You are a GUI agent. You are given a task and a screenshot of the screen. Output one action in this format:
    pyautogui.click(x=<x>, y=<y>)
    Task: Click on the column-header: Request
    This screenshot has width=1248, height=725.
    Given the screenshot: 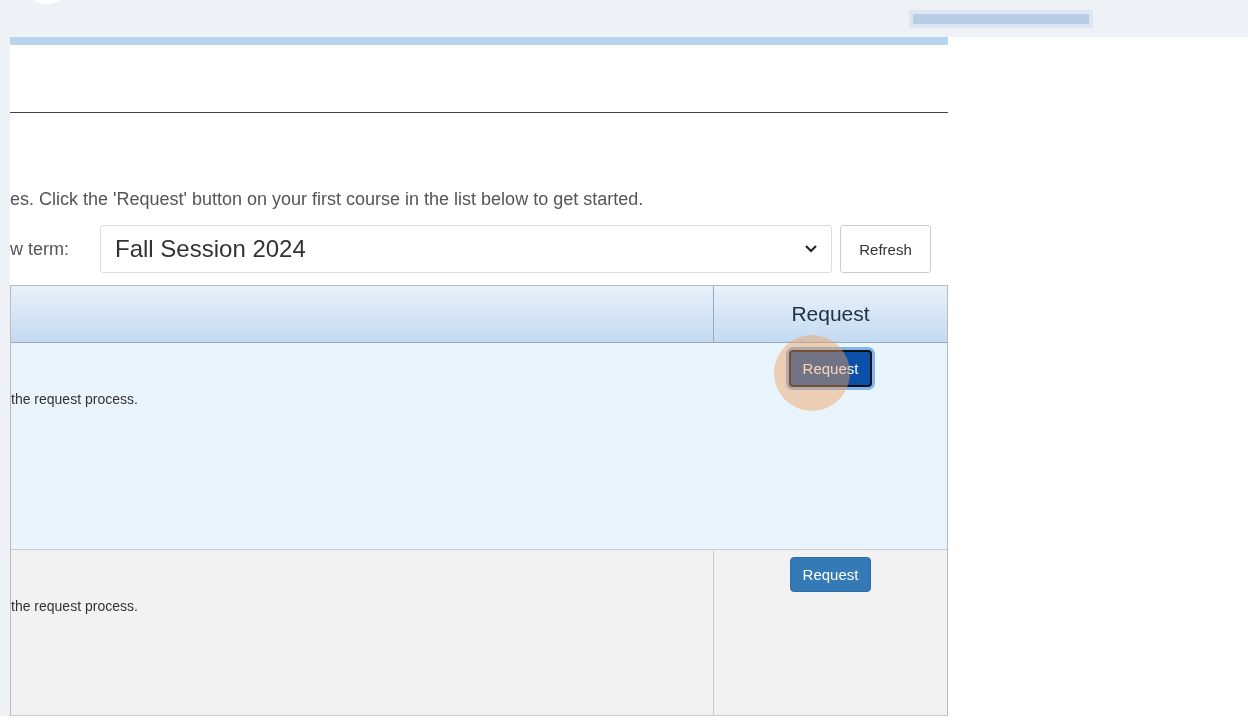 What is the action you would take?
    pyautogui.click(x=830, y=314)
    